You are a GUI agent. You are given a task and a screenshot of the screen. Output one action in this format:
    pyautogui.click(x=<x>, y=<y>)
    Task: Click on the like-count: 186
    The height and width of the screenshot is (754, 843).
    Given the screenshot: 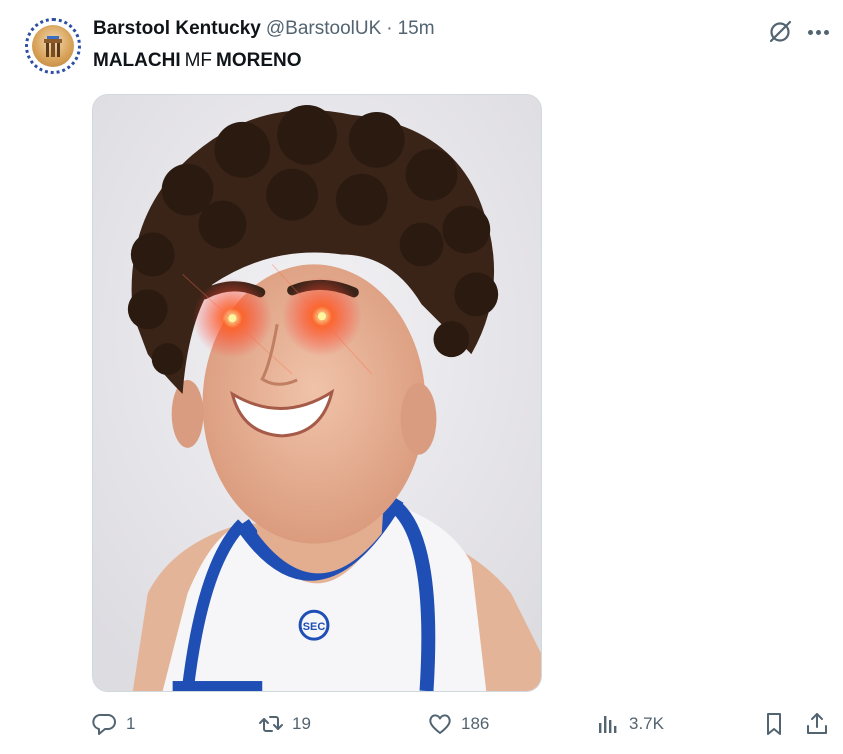 What is the action you would take?
    pyautogui.click(x=475, y=723)
    